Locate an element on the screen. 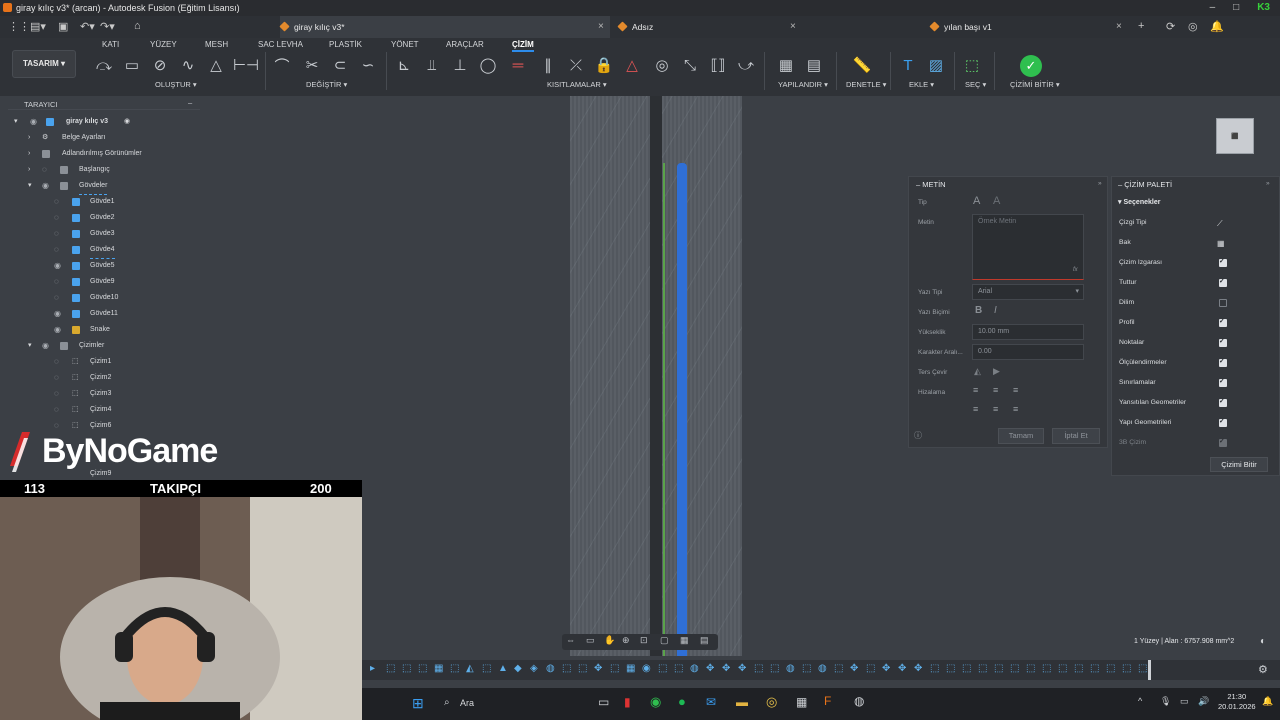  dialog-menu-icon: » is located at coordinates (1100, 183).